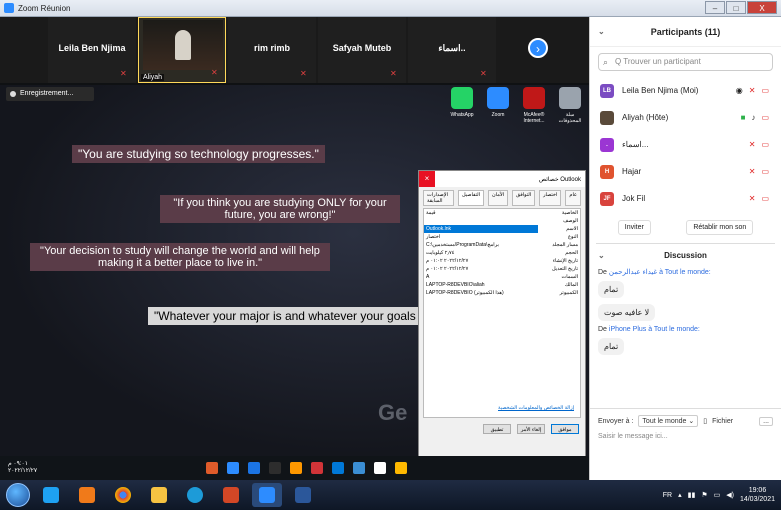 This screenshot has width=781, height=510. I want to click on zoom-app-icon, so click(9, 8).